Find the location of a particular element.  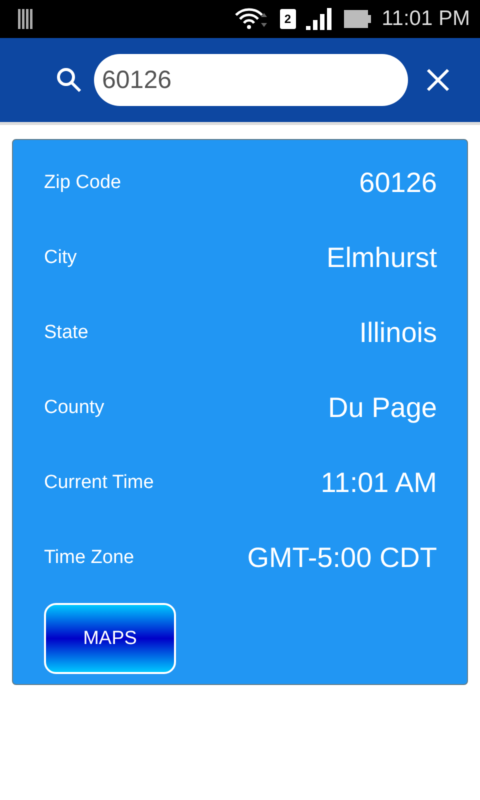

field-value: Du Page is located at coordinates (382, 408).